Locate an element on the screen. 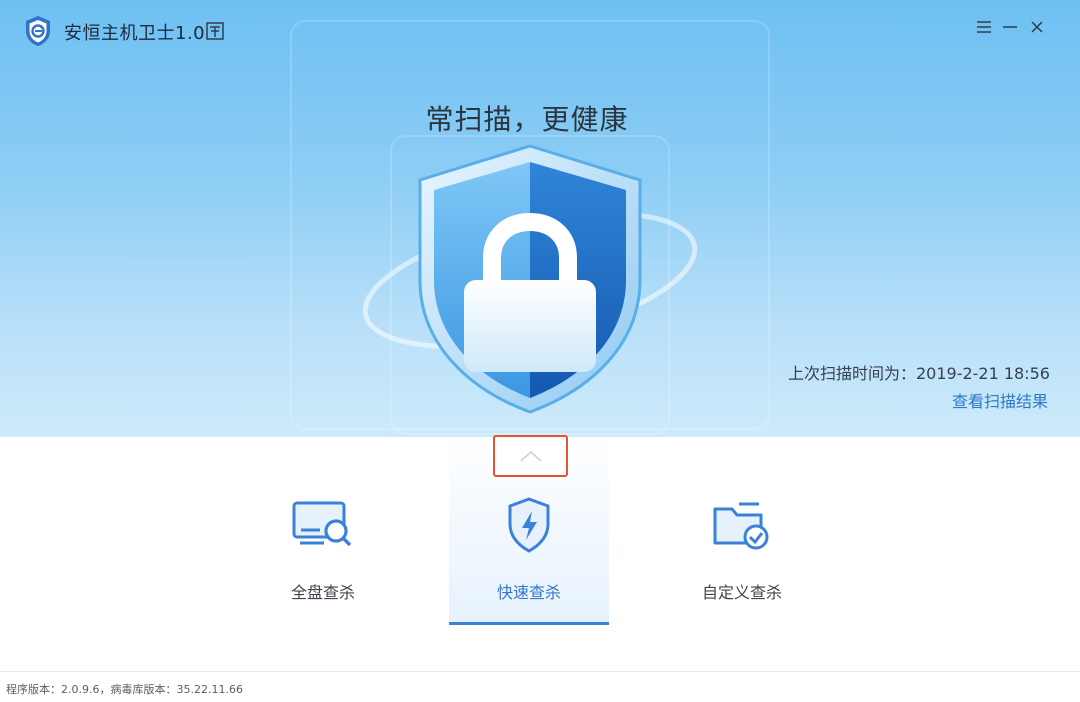 The height and width of the screenshot is (702, 1080). full-scan-option: 全盘查杀 is located at coordinates (323, 531).